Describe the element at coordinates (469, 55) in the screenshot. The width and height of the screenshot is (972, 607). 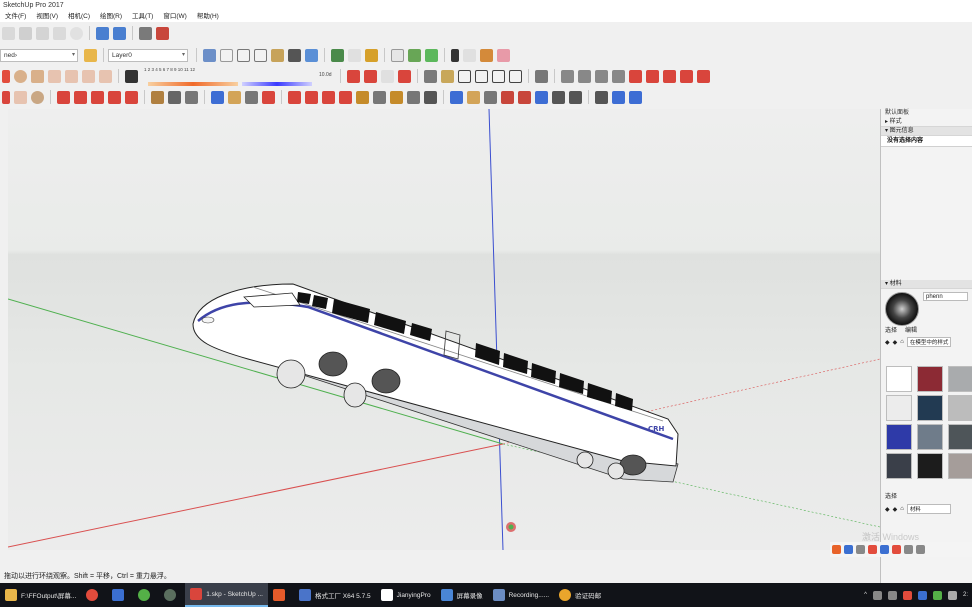
I see `component-icon` at that location.